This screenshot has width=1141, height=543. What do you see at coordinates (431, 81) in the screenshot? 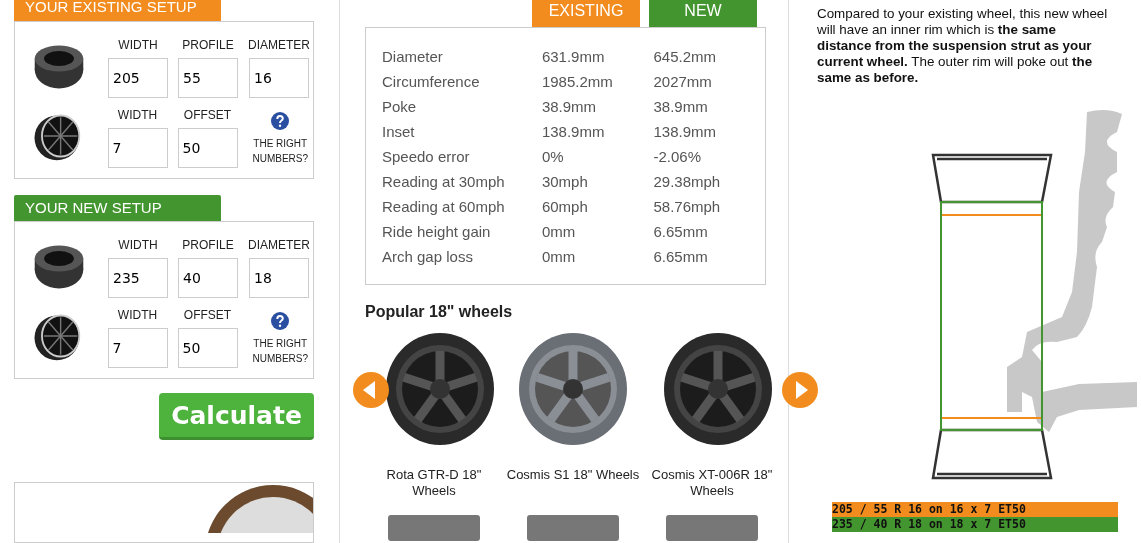
I see `row-label: Circumference` at bounding box center [431, 81].